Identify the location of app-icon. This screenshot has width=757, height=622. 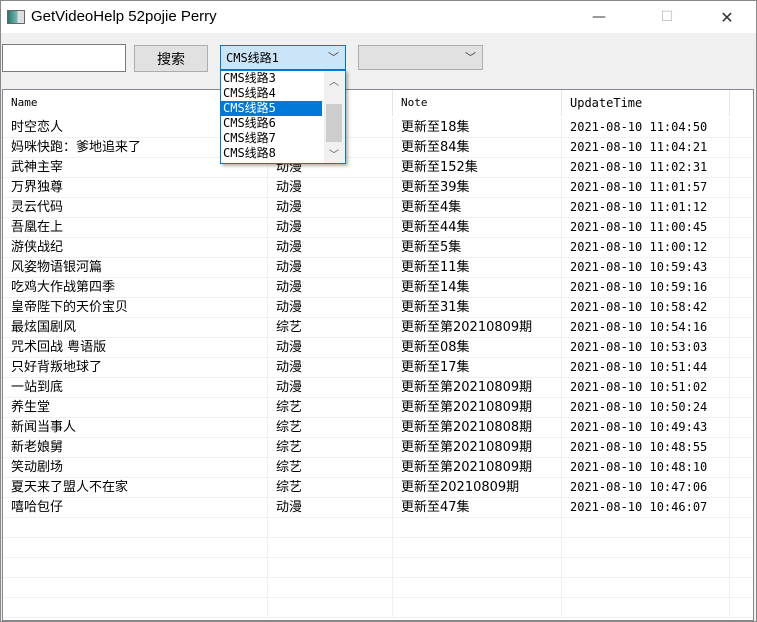
(16, 17).